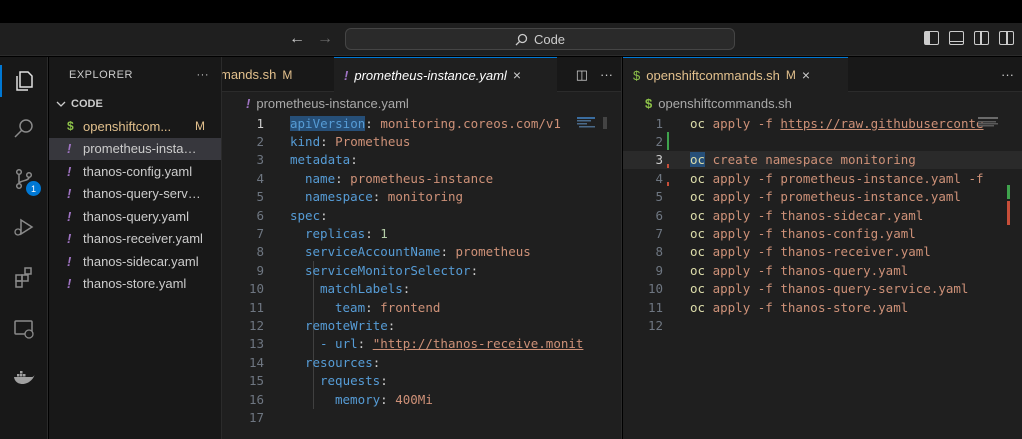 This screenshot has height=439, width=1022. I want to click on code-line: 4 name: prometheus-instance, so click(421, 178).